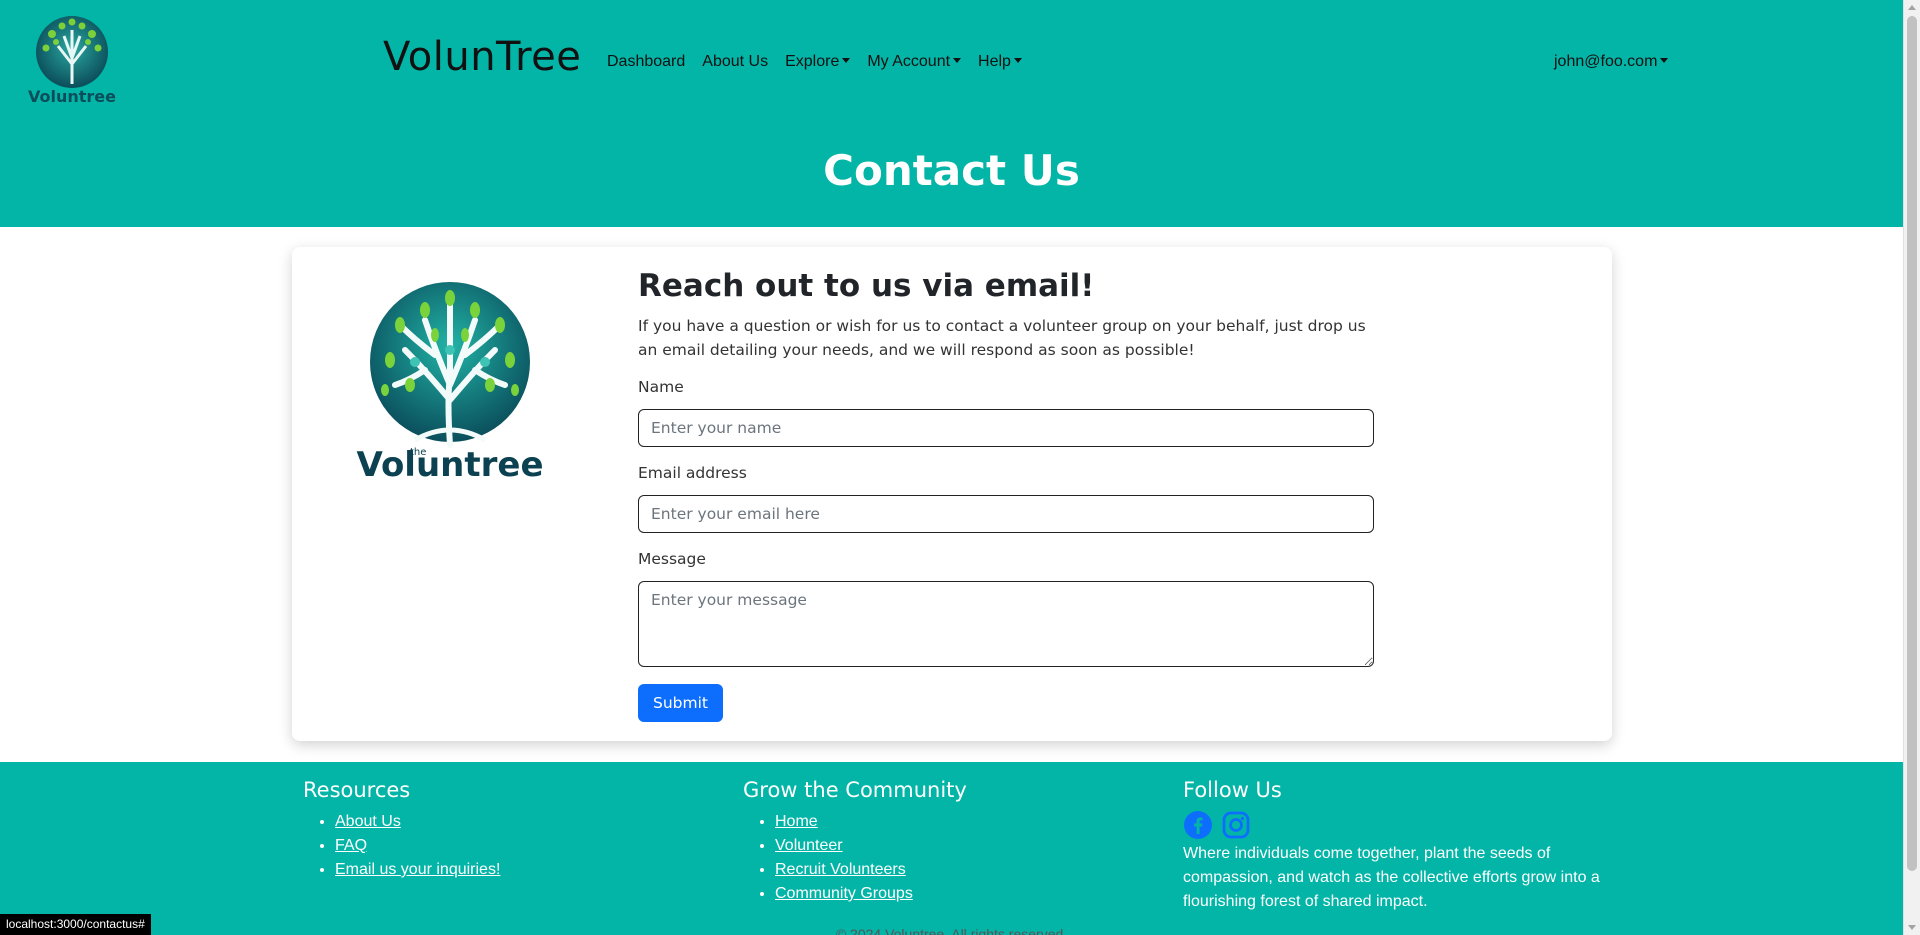 Image resolution: width=1920 pixels, height=935 pixels. Describe the element at coordinates (692, 473) in the screenshot. I see `email-label: Email address` at that location.